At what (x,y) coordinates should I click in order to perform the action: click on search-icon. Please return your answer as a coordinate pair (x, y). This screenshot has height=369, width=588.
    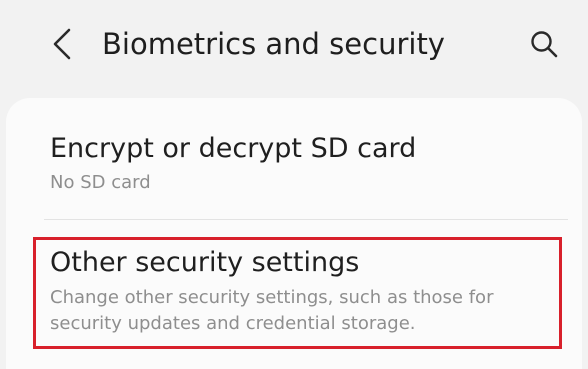
    Looking at the image, I should click on (544, 44).